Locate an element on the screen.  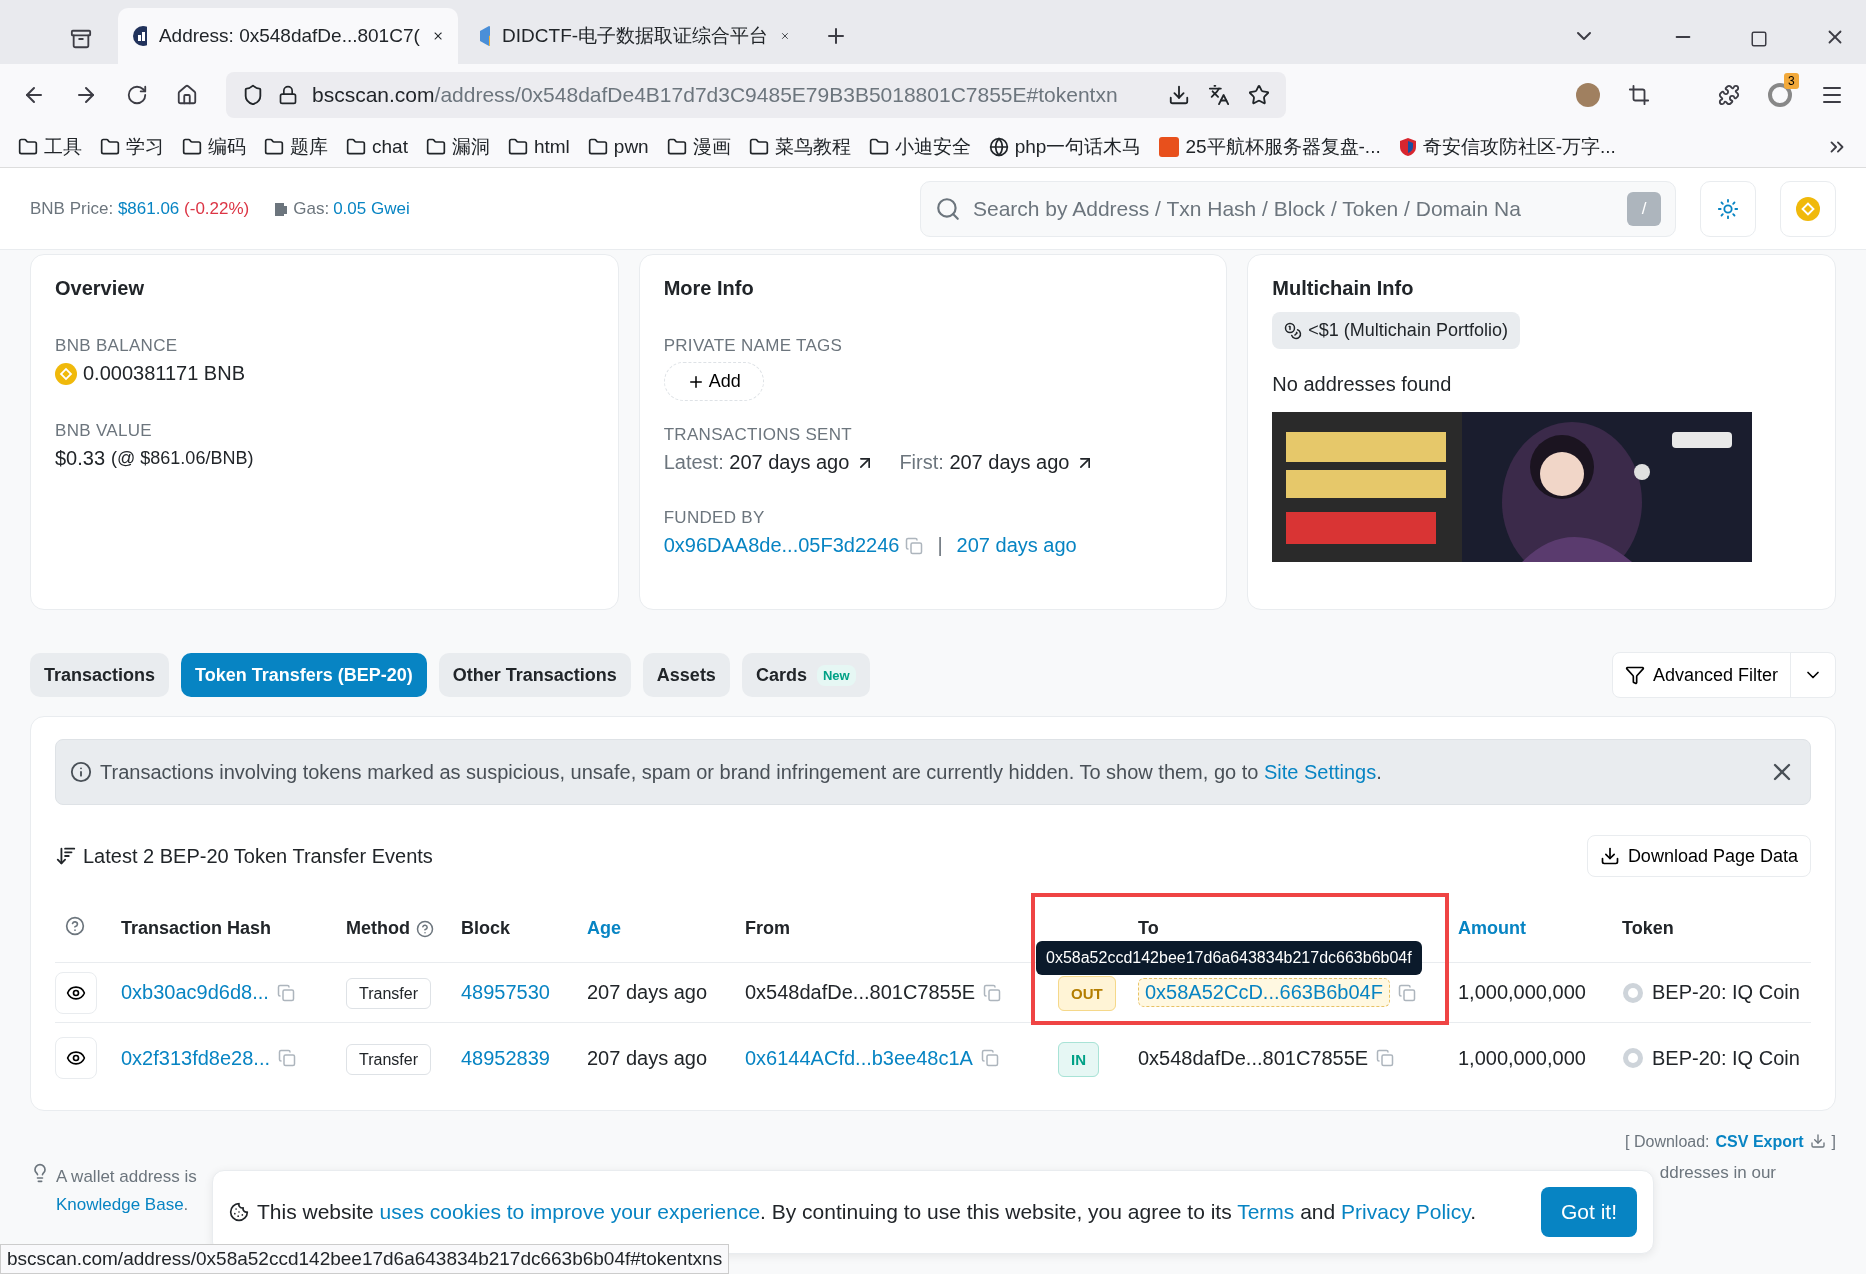
address-bar: bscscan.com/address/0x548dafDe4B17d7d3C9485E79B3B5018801C7855E#tokentxn is located at coordinates (756, 95).